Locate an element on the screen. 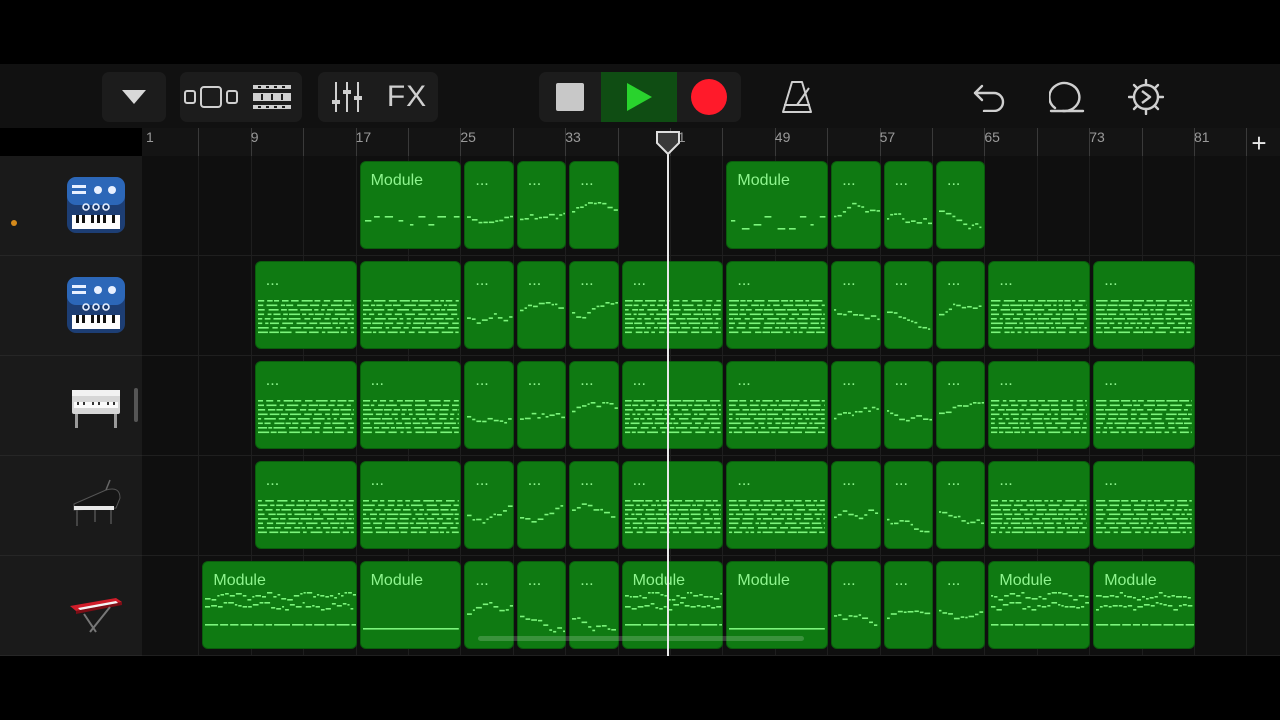 The width and height of the screenshot is (1280, 720). tracks-view-button is located at coordinates (210, 97).